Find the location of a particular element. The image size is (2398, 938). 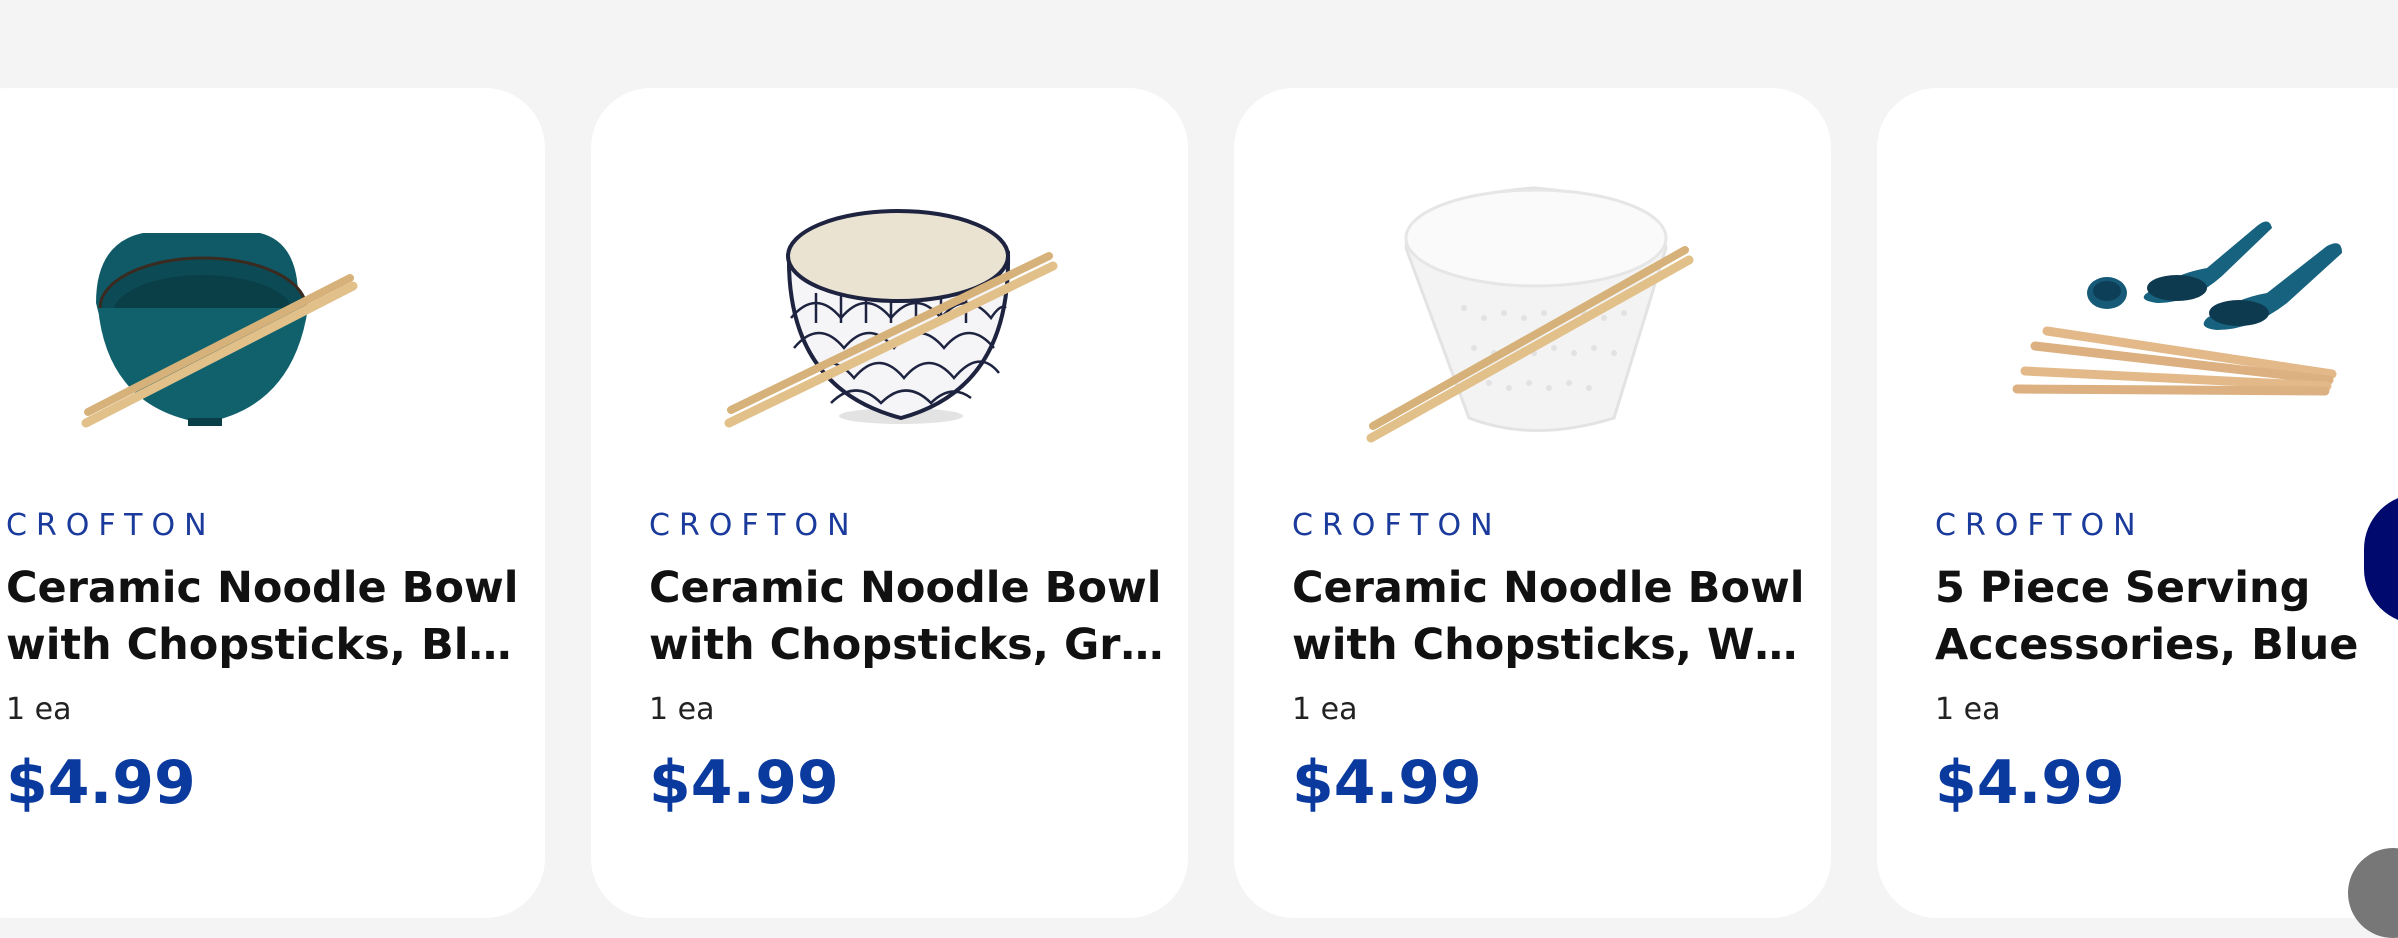

product-title: 5 Piece Serving Accessories, Blue is located at coordinates (2166, 617).